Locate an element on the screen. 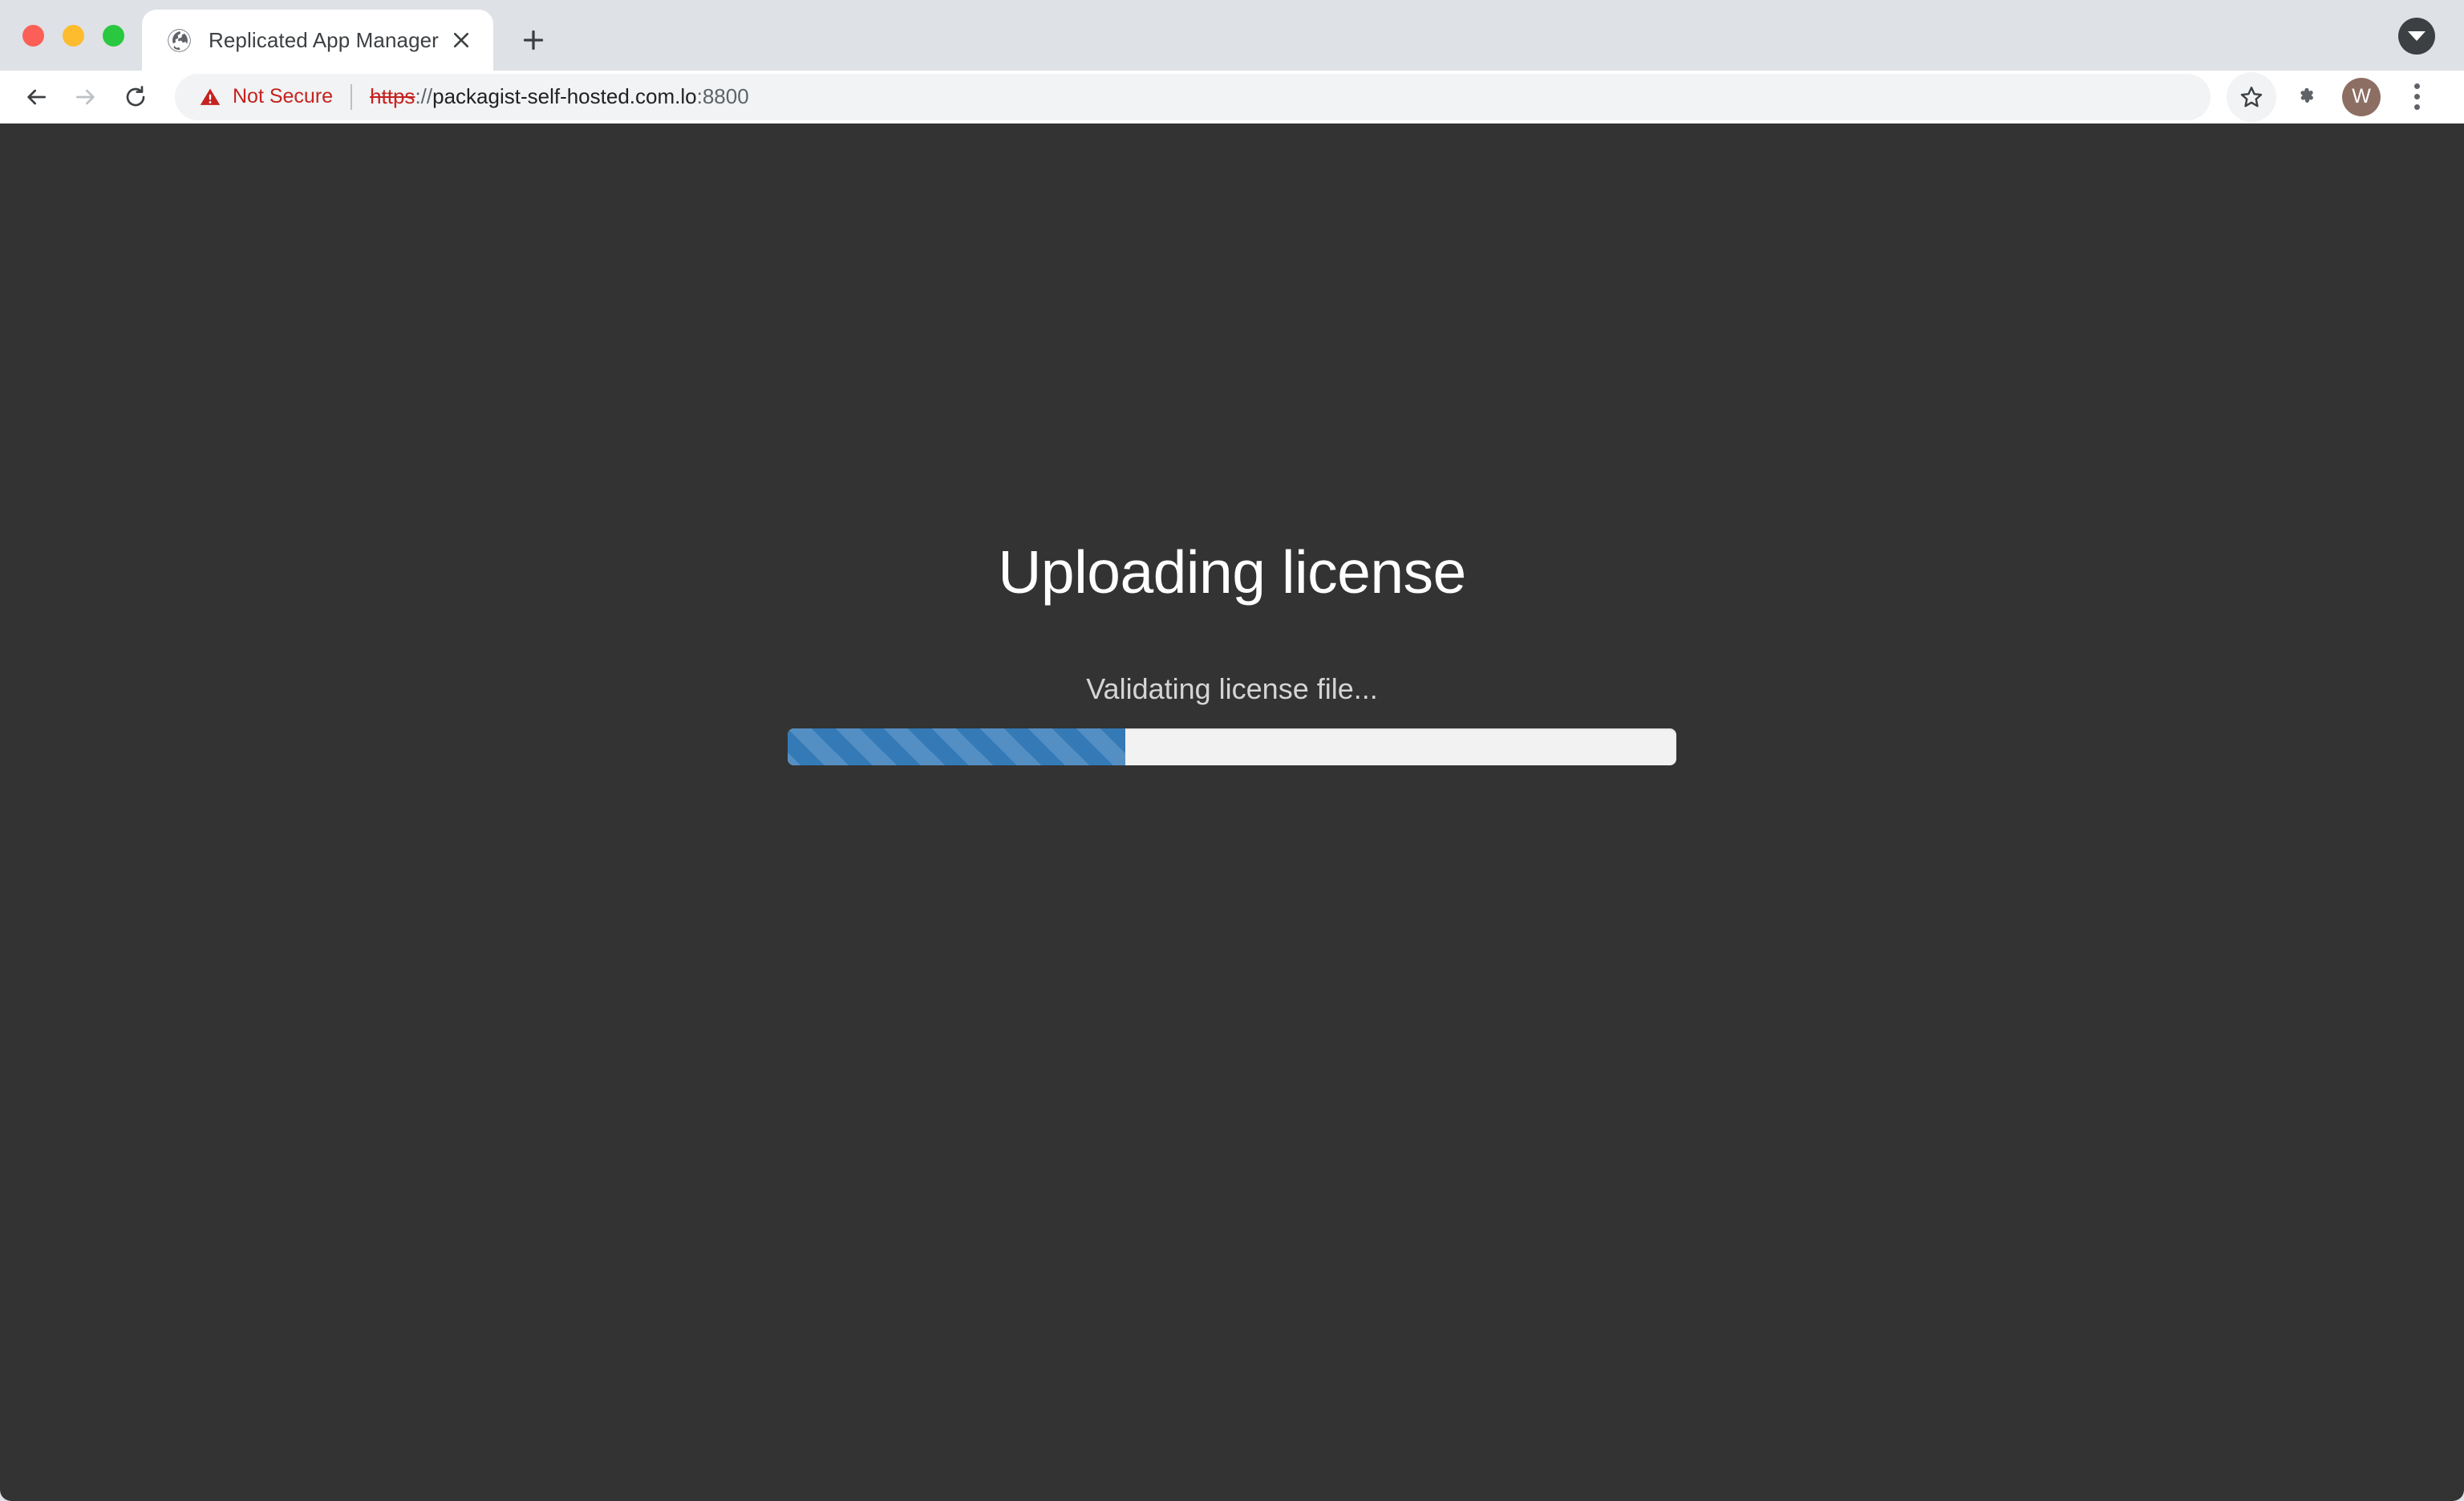 The image size is (2464, 1501). url-host: packagist-self-hosted.com.lo is located at coordinates (564, 96).